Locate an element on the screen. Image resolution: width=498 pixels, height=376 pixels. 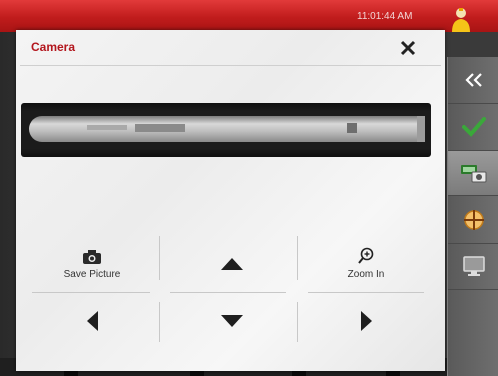
camera-preview is located at coordinates (226, 130).